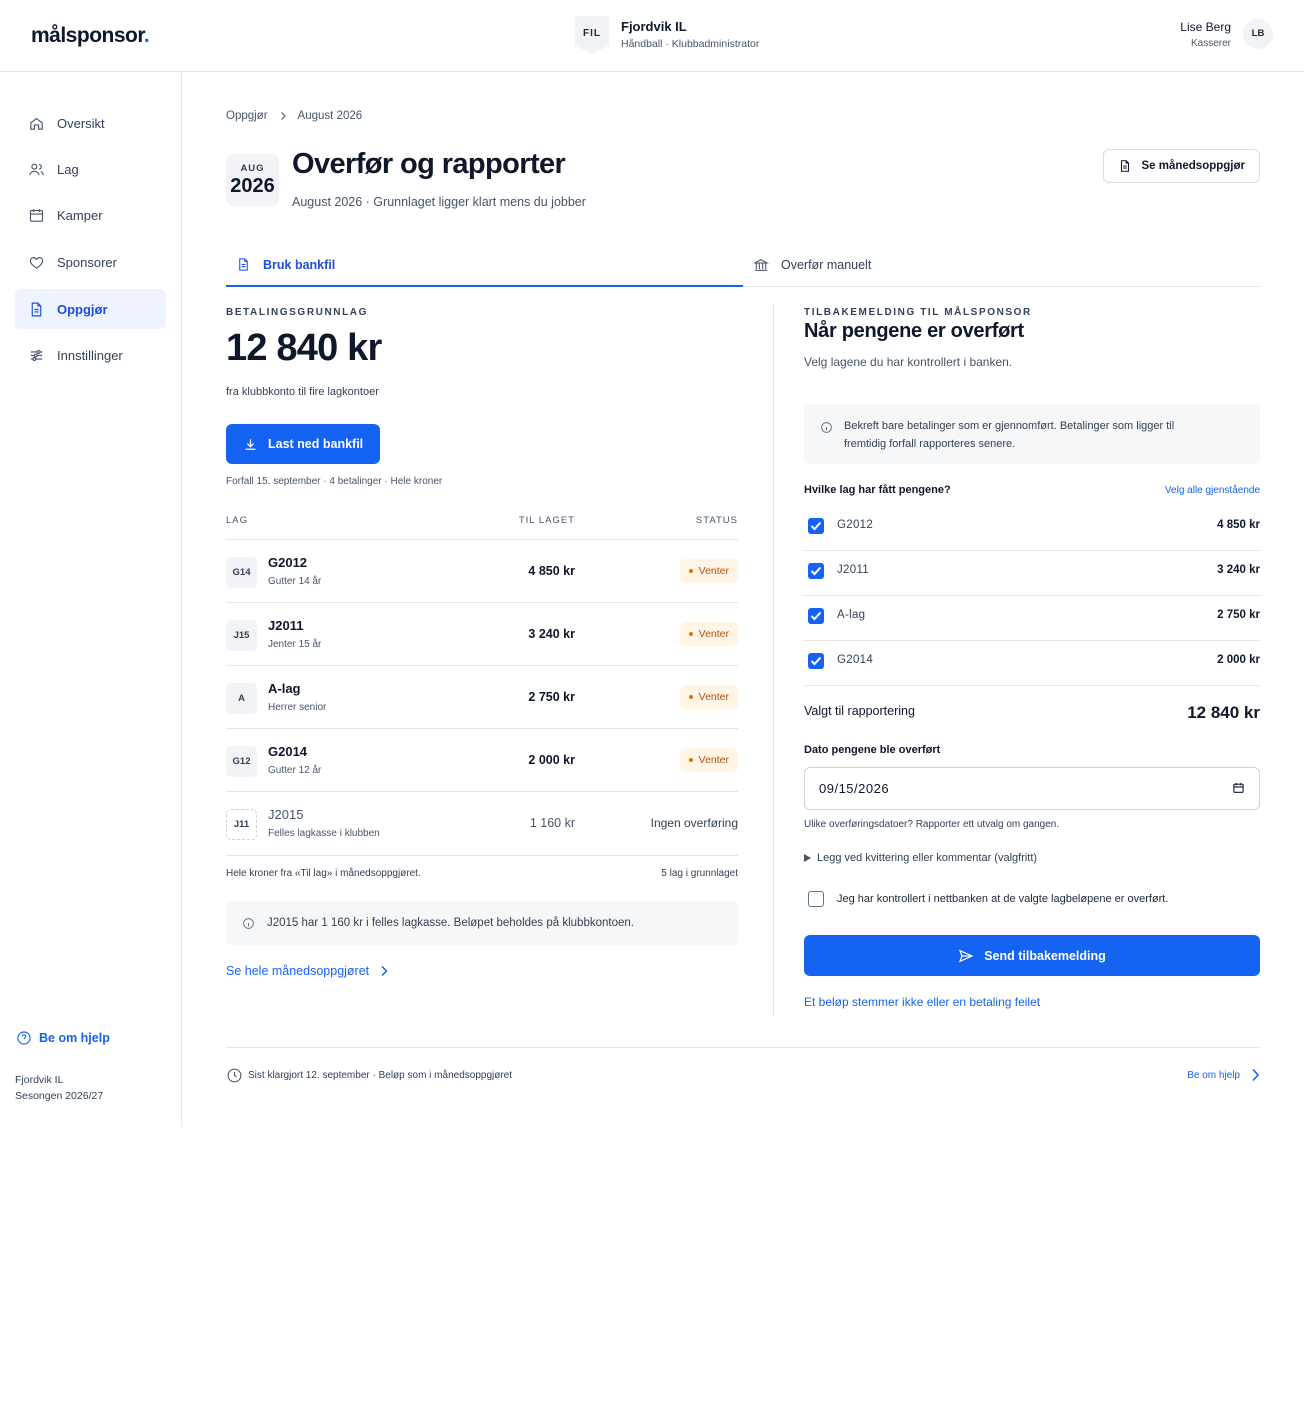 The image size is (1304, 1412). What do you see at coordinates (908, 362) in the screenshot?
I see `feedback-subtitle: Velg lagene du har kontrollert i banken.` at bounding box center [908, 362].